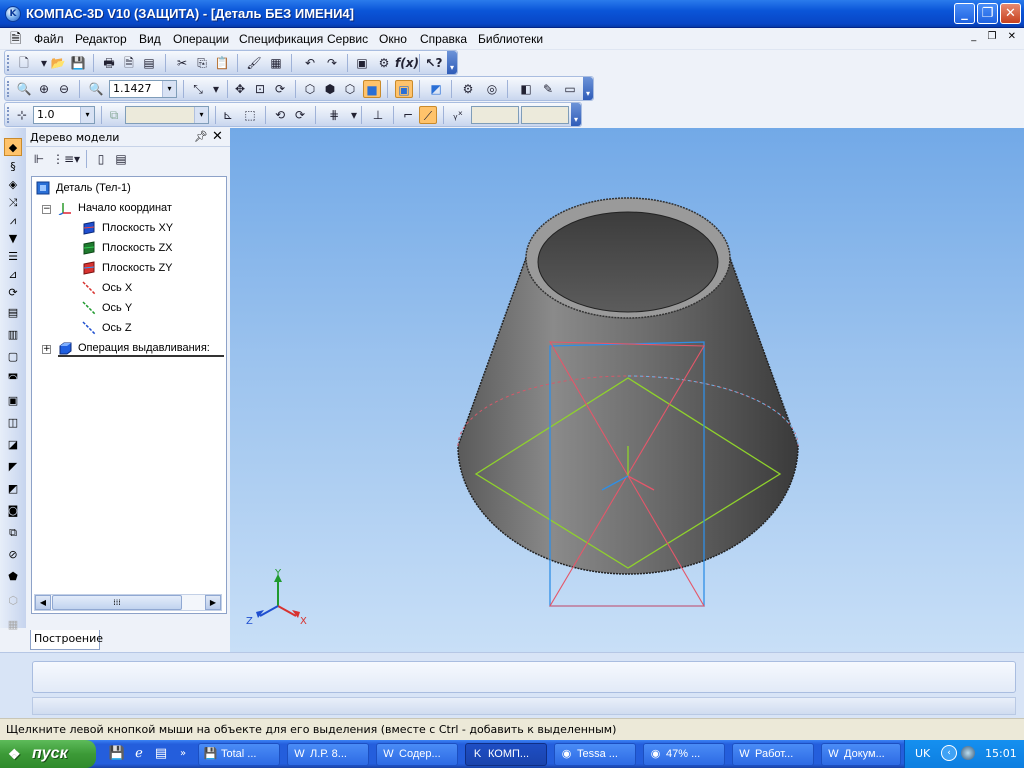 The height and width of the screenshot is (768, 1024). I want to click on reports-icon: ⟳, so click(13, 293).